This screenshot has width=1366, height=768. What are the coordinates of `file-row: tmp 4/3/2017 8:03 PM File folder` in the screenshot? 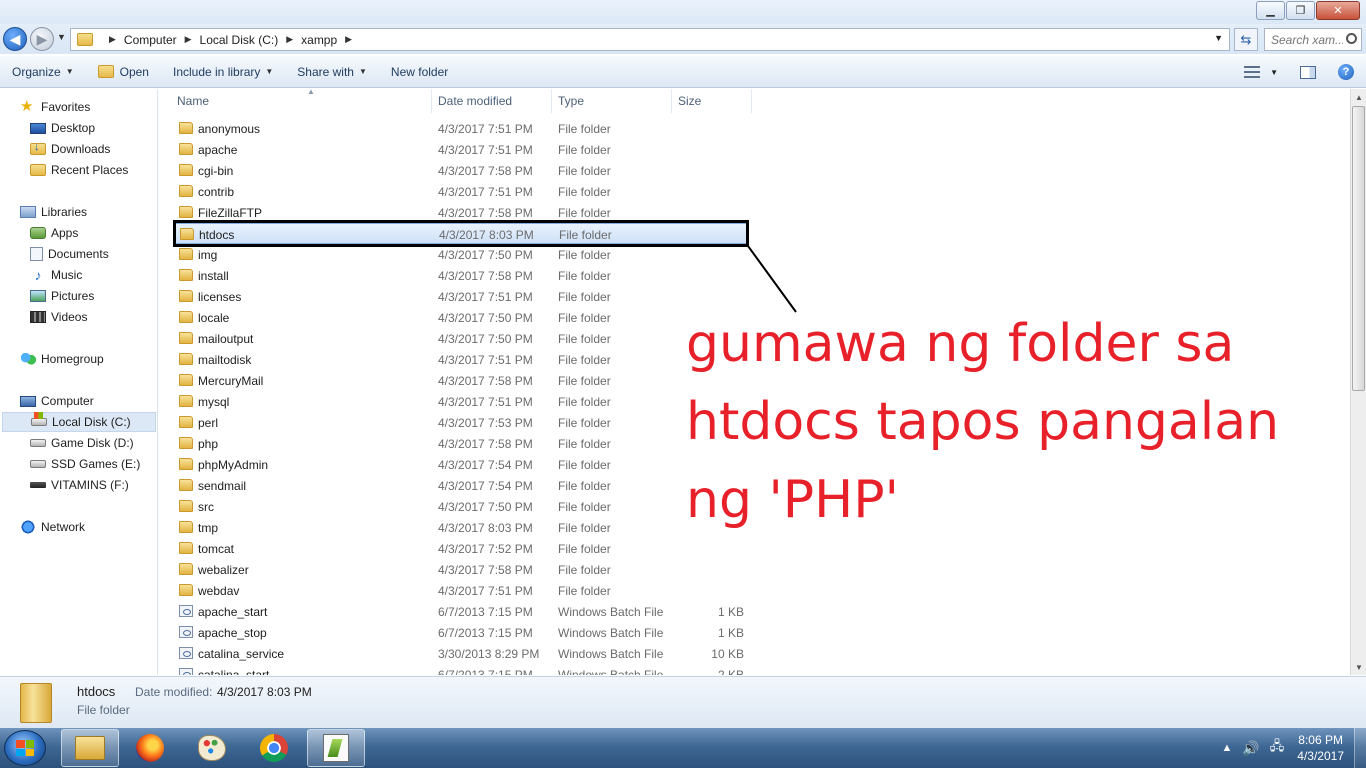 It's located at (460, 527).